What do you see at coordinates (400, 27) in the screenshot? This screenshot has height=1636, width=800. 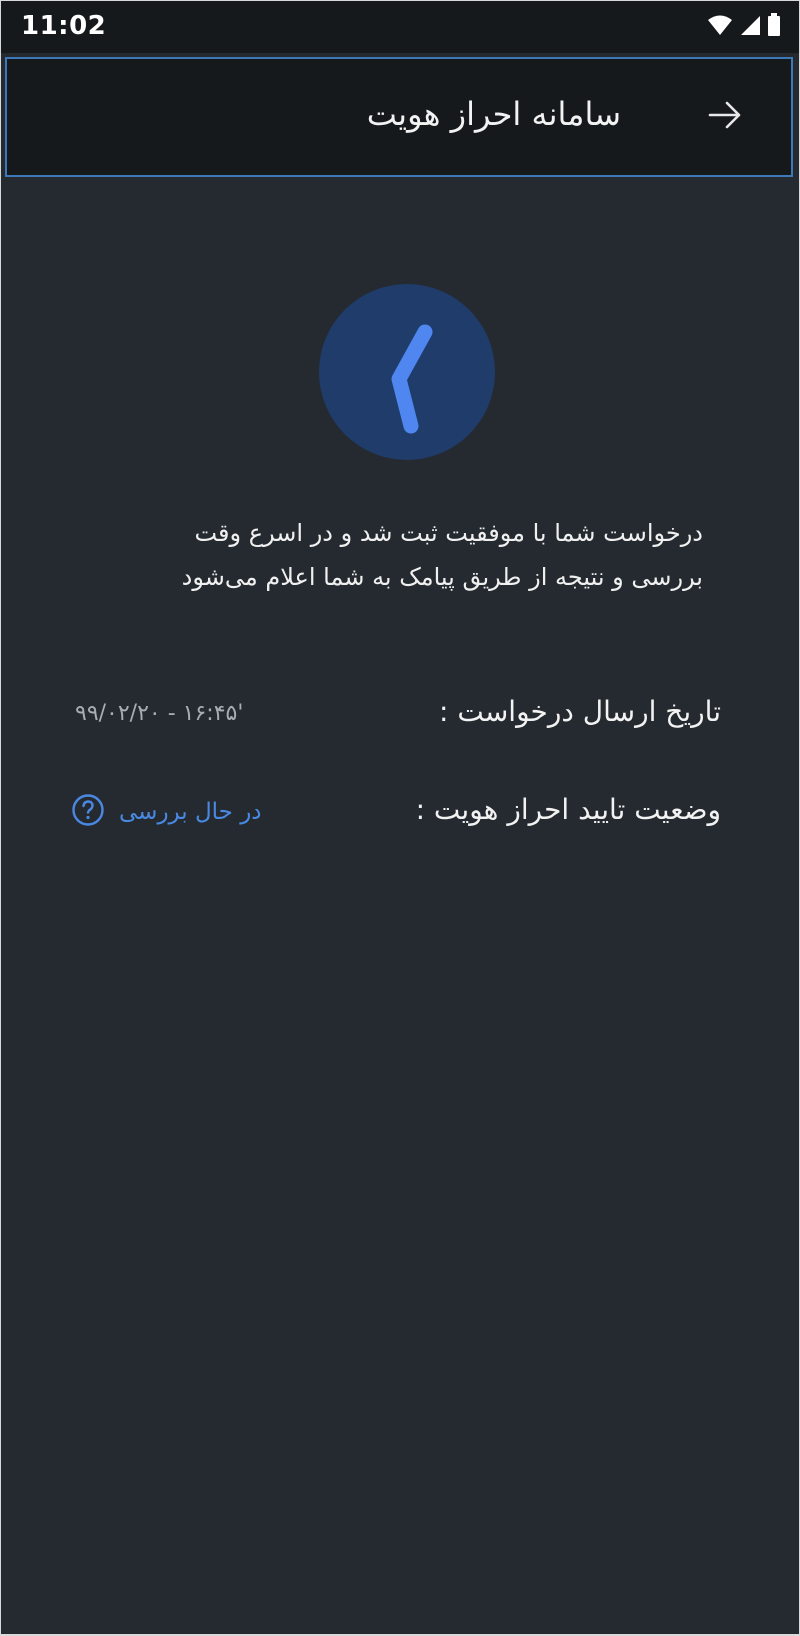 I see `status-bar: 11:02` at bounding box center [400, 27].